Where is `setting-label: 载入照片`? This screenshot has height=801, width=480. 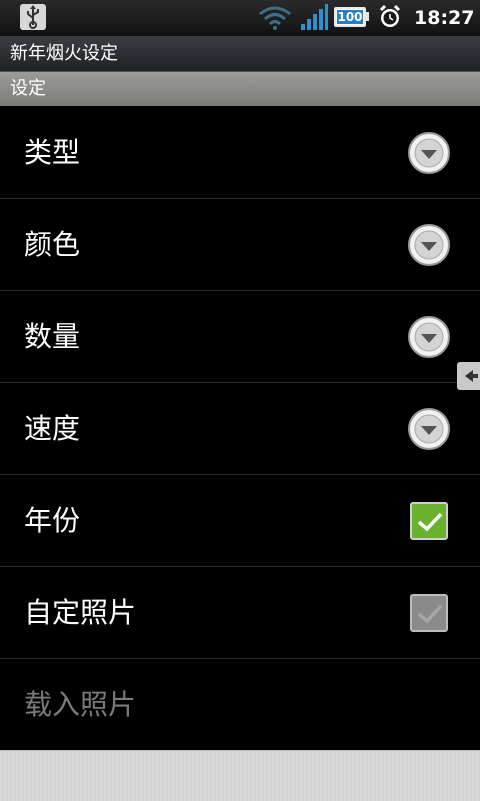
setting-label: 载入照片 is located at coordinates (80, 704).